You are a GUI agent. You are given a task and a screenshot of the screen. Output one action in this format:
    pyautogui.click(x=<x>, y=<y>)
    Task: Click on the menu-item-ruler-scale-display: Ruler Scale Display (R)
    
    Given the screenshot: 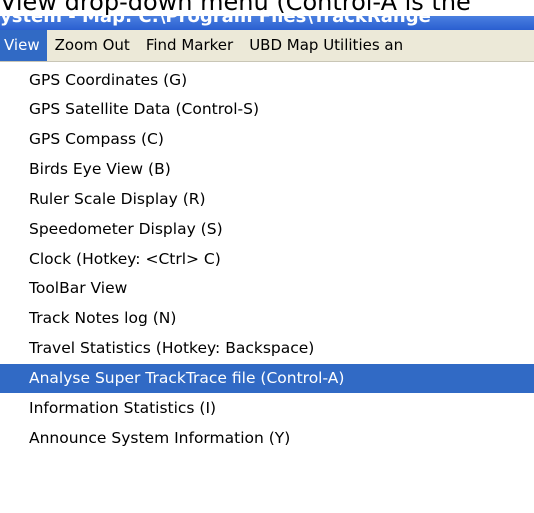 What is the action you would take?
    pyautogui.click(x=267, y=199)
    